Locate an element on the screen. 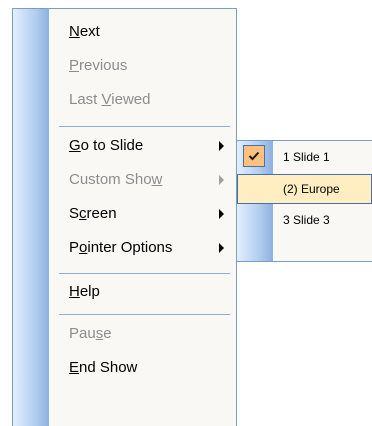 The height and width of the screenshot is (426, 372). submenu-item-label: 1 Slide 1 is located at coordinates (306, 157).